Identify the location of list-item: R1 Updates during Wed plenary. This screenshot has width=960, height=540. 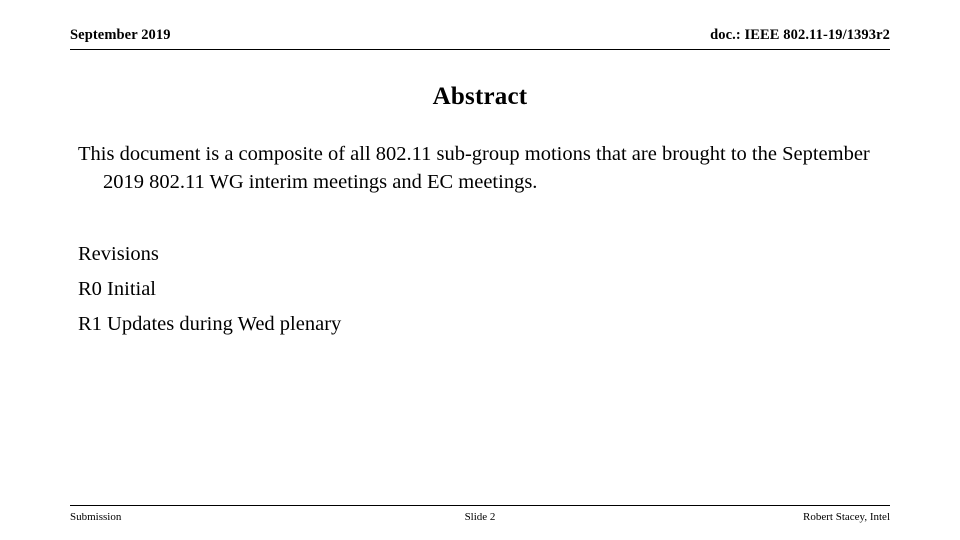
(210, 324).